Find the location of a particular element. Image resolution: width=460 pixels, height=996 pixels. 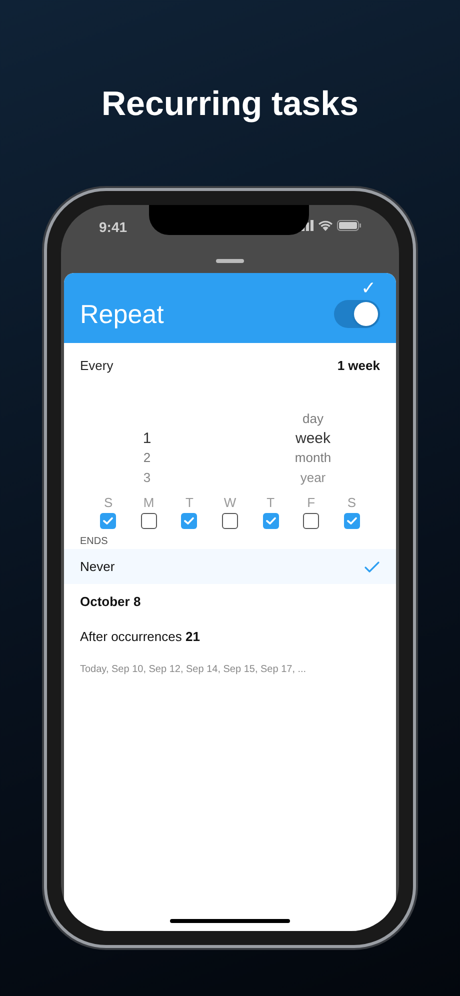

status-time: 9:41 is located at coordinates (113, 227).